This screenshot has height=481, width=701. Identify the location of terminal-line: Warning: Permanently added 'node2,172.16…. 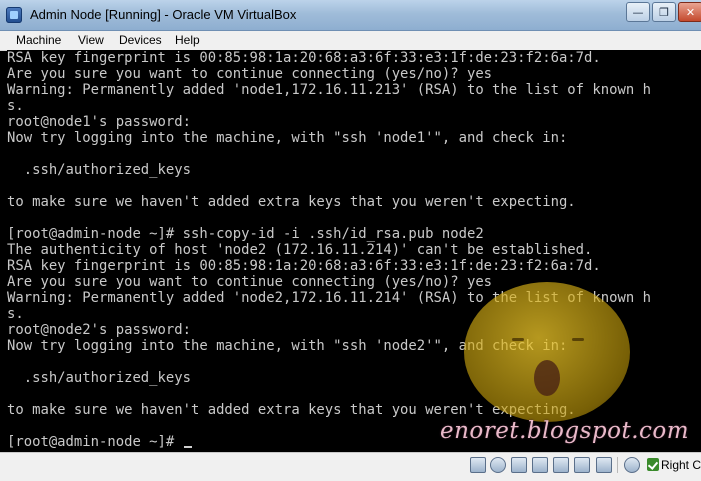
(329, 298).